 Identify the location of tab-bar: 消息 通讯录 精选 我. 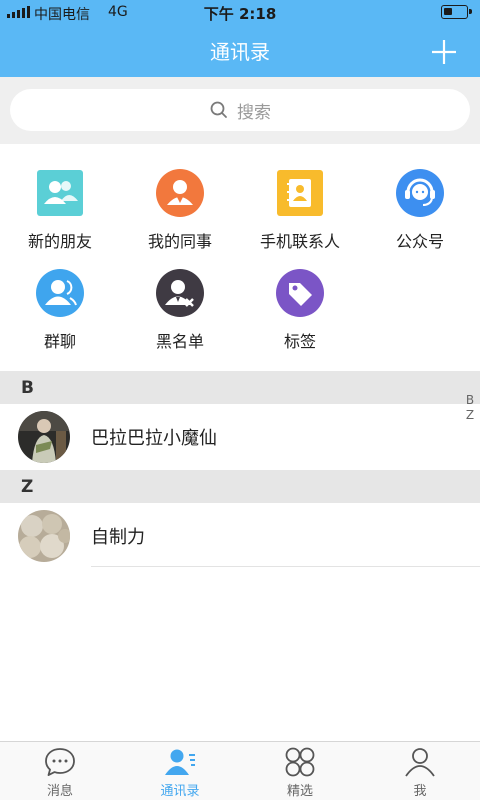
(240, 770).